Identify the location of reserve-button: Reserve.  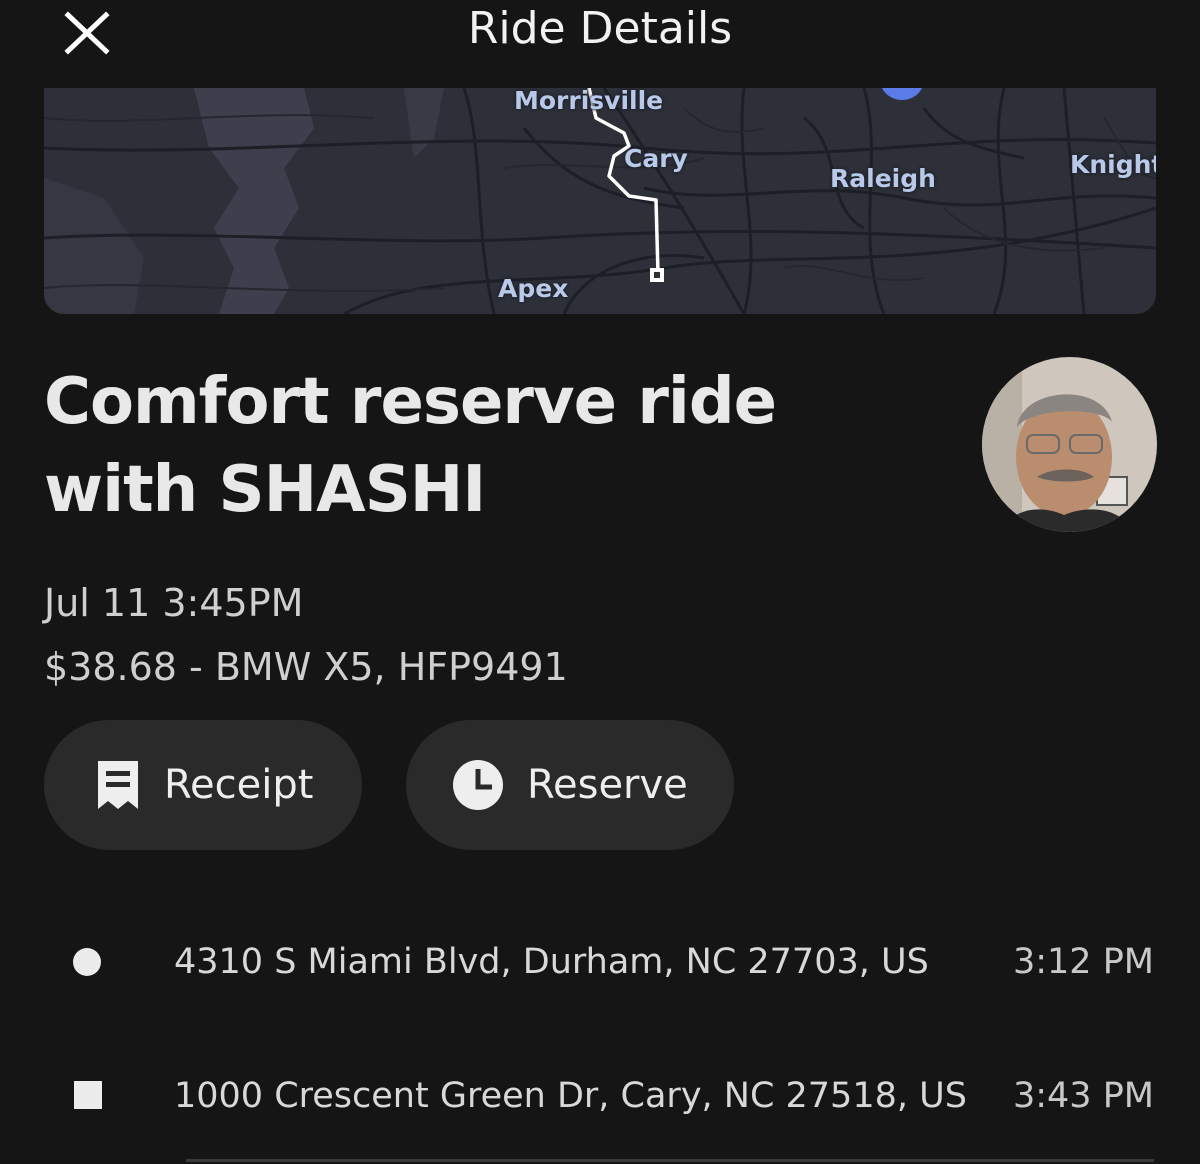
(570, 785).